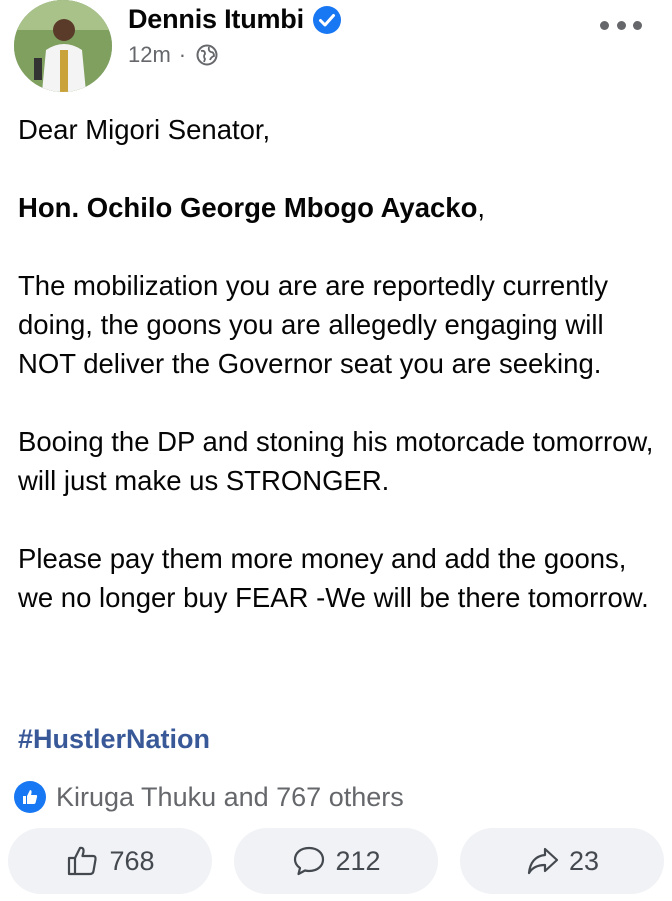 The height and width of the screenshot is (901, 672). I want to click on post-meta: 12m ·, so click(173, 55).